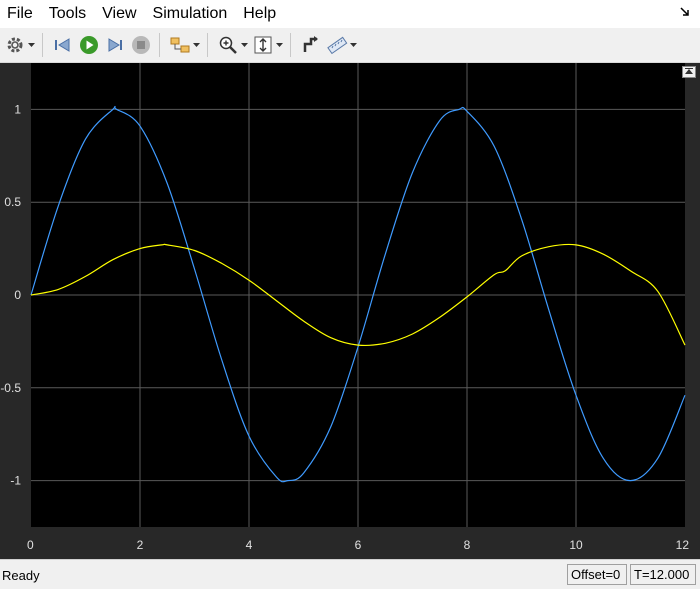  I want to click on dock-arrow-icon, so click(685, 13).